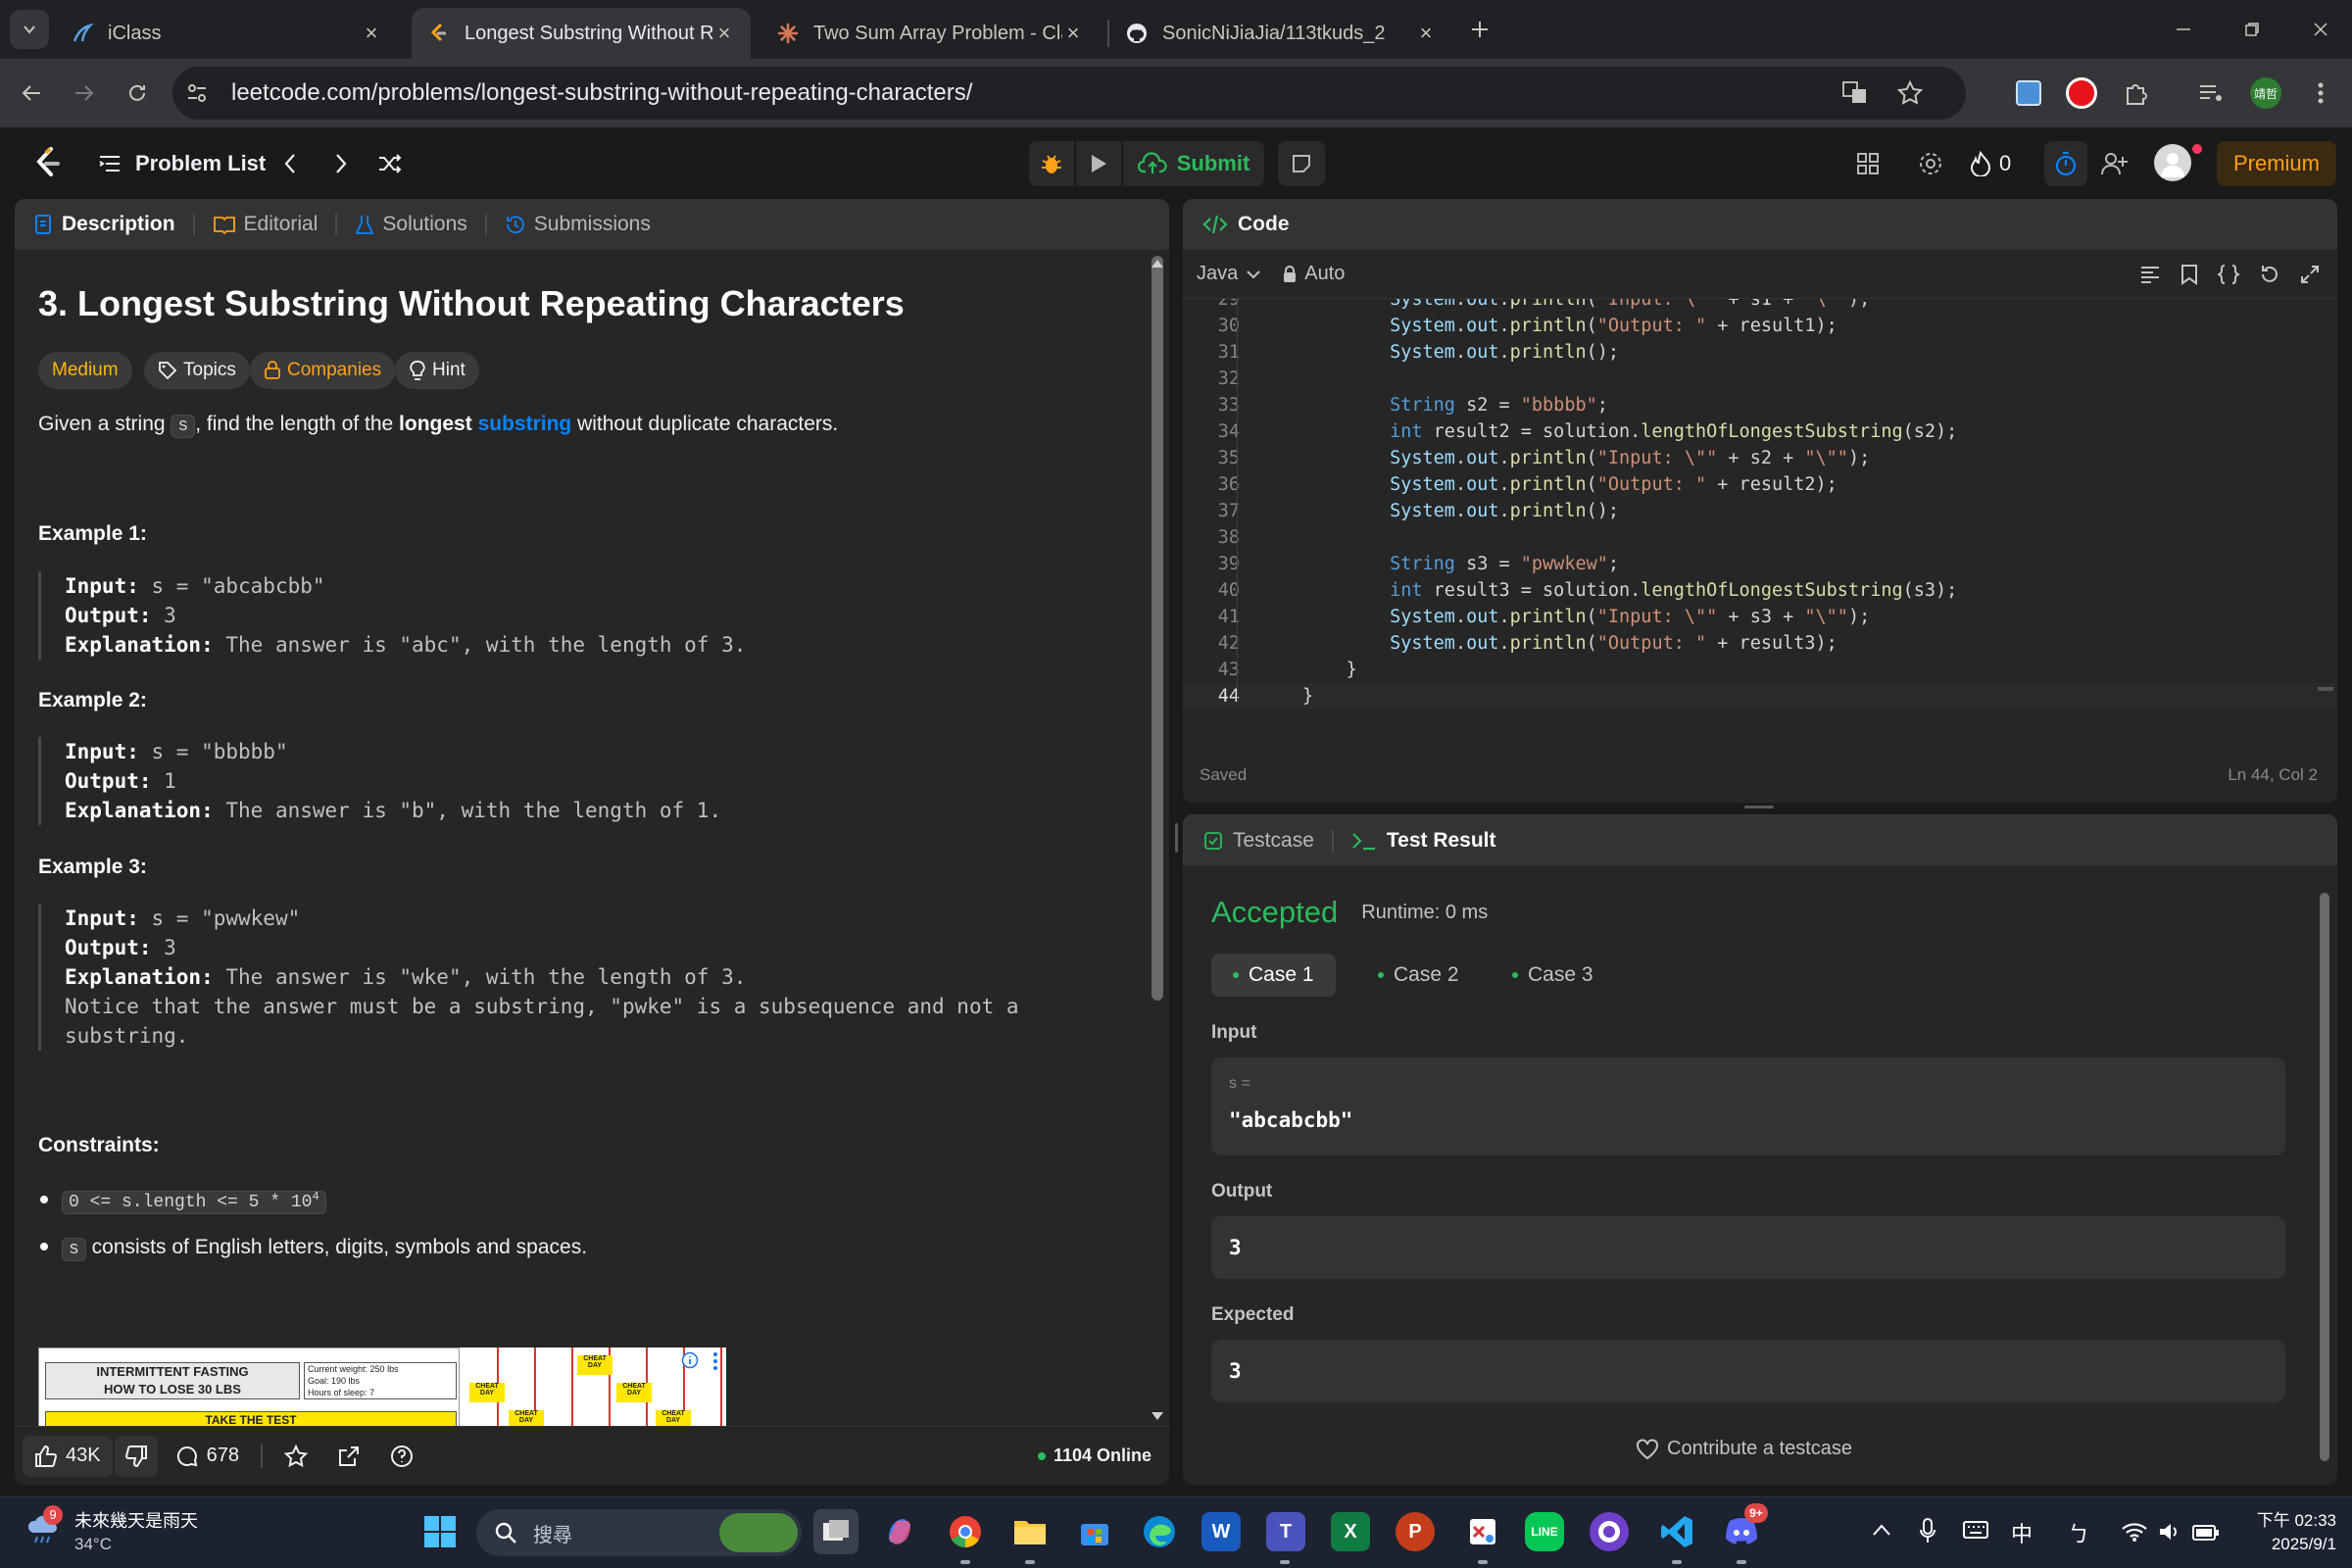  Describe the element at coordinates (1350, 1531) in the screenshot. I see `excel-button: X` at that location.